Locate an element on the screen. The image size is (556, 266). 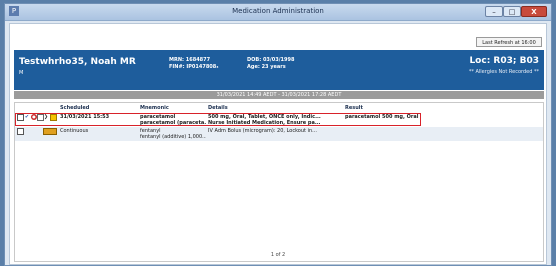
maximize-button: □ is located at coordinates (512, 11).